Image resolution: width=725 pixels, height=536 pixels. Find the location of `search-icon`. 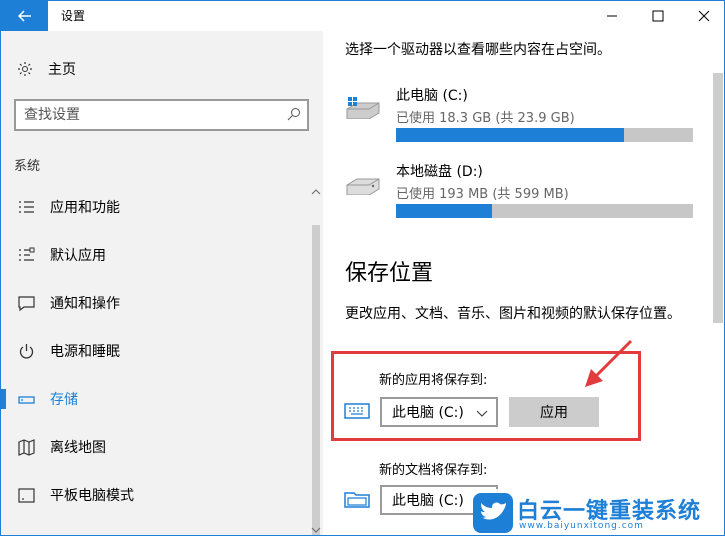

search-icon is located at coordinates (294, 114).